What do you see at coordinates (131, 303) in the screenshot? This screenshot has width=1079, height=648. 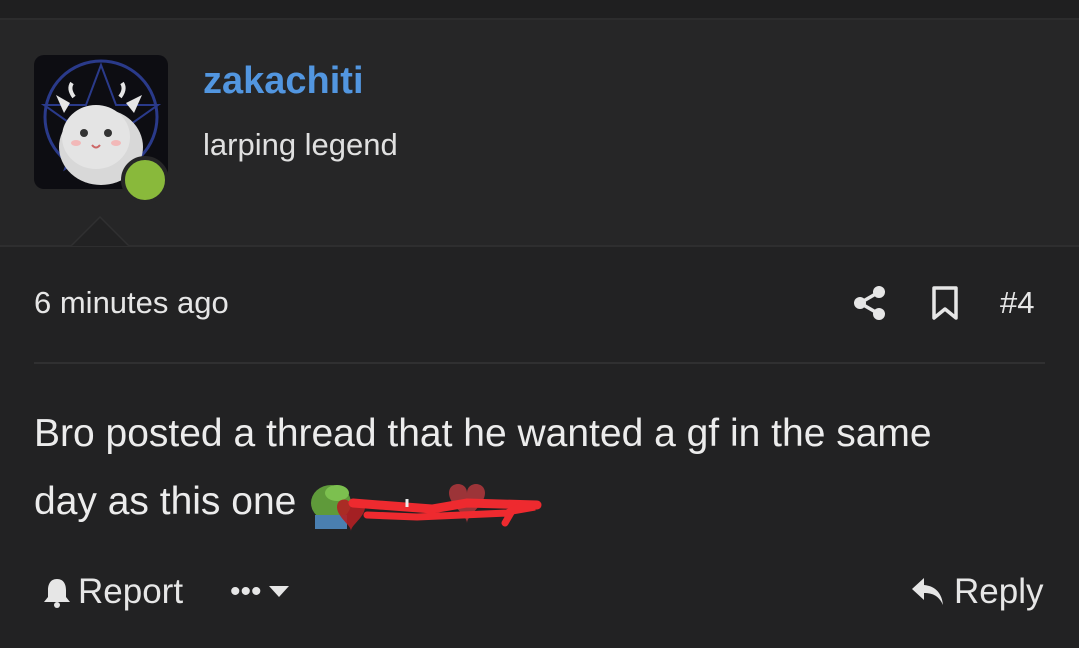 I see `post-timestamp: 6 minutes ago` at bounding box center [131, 303].